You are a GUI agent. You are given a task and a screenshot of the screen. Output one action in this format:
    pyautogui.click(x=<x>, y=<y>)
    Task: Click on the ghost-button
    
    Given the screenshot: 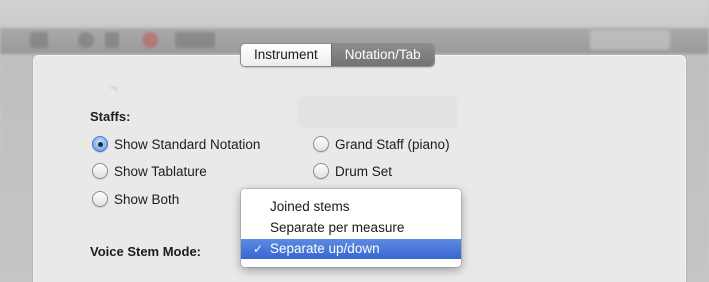 What is the action you would take?
    pyautogui.click(x=378, y=112)
    